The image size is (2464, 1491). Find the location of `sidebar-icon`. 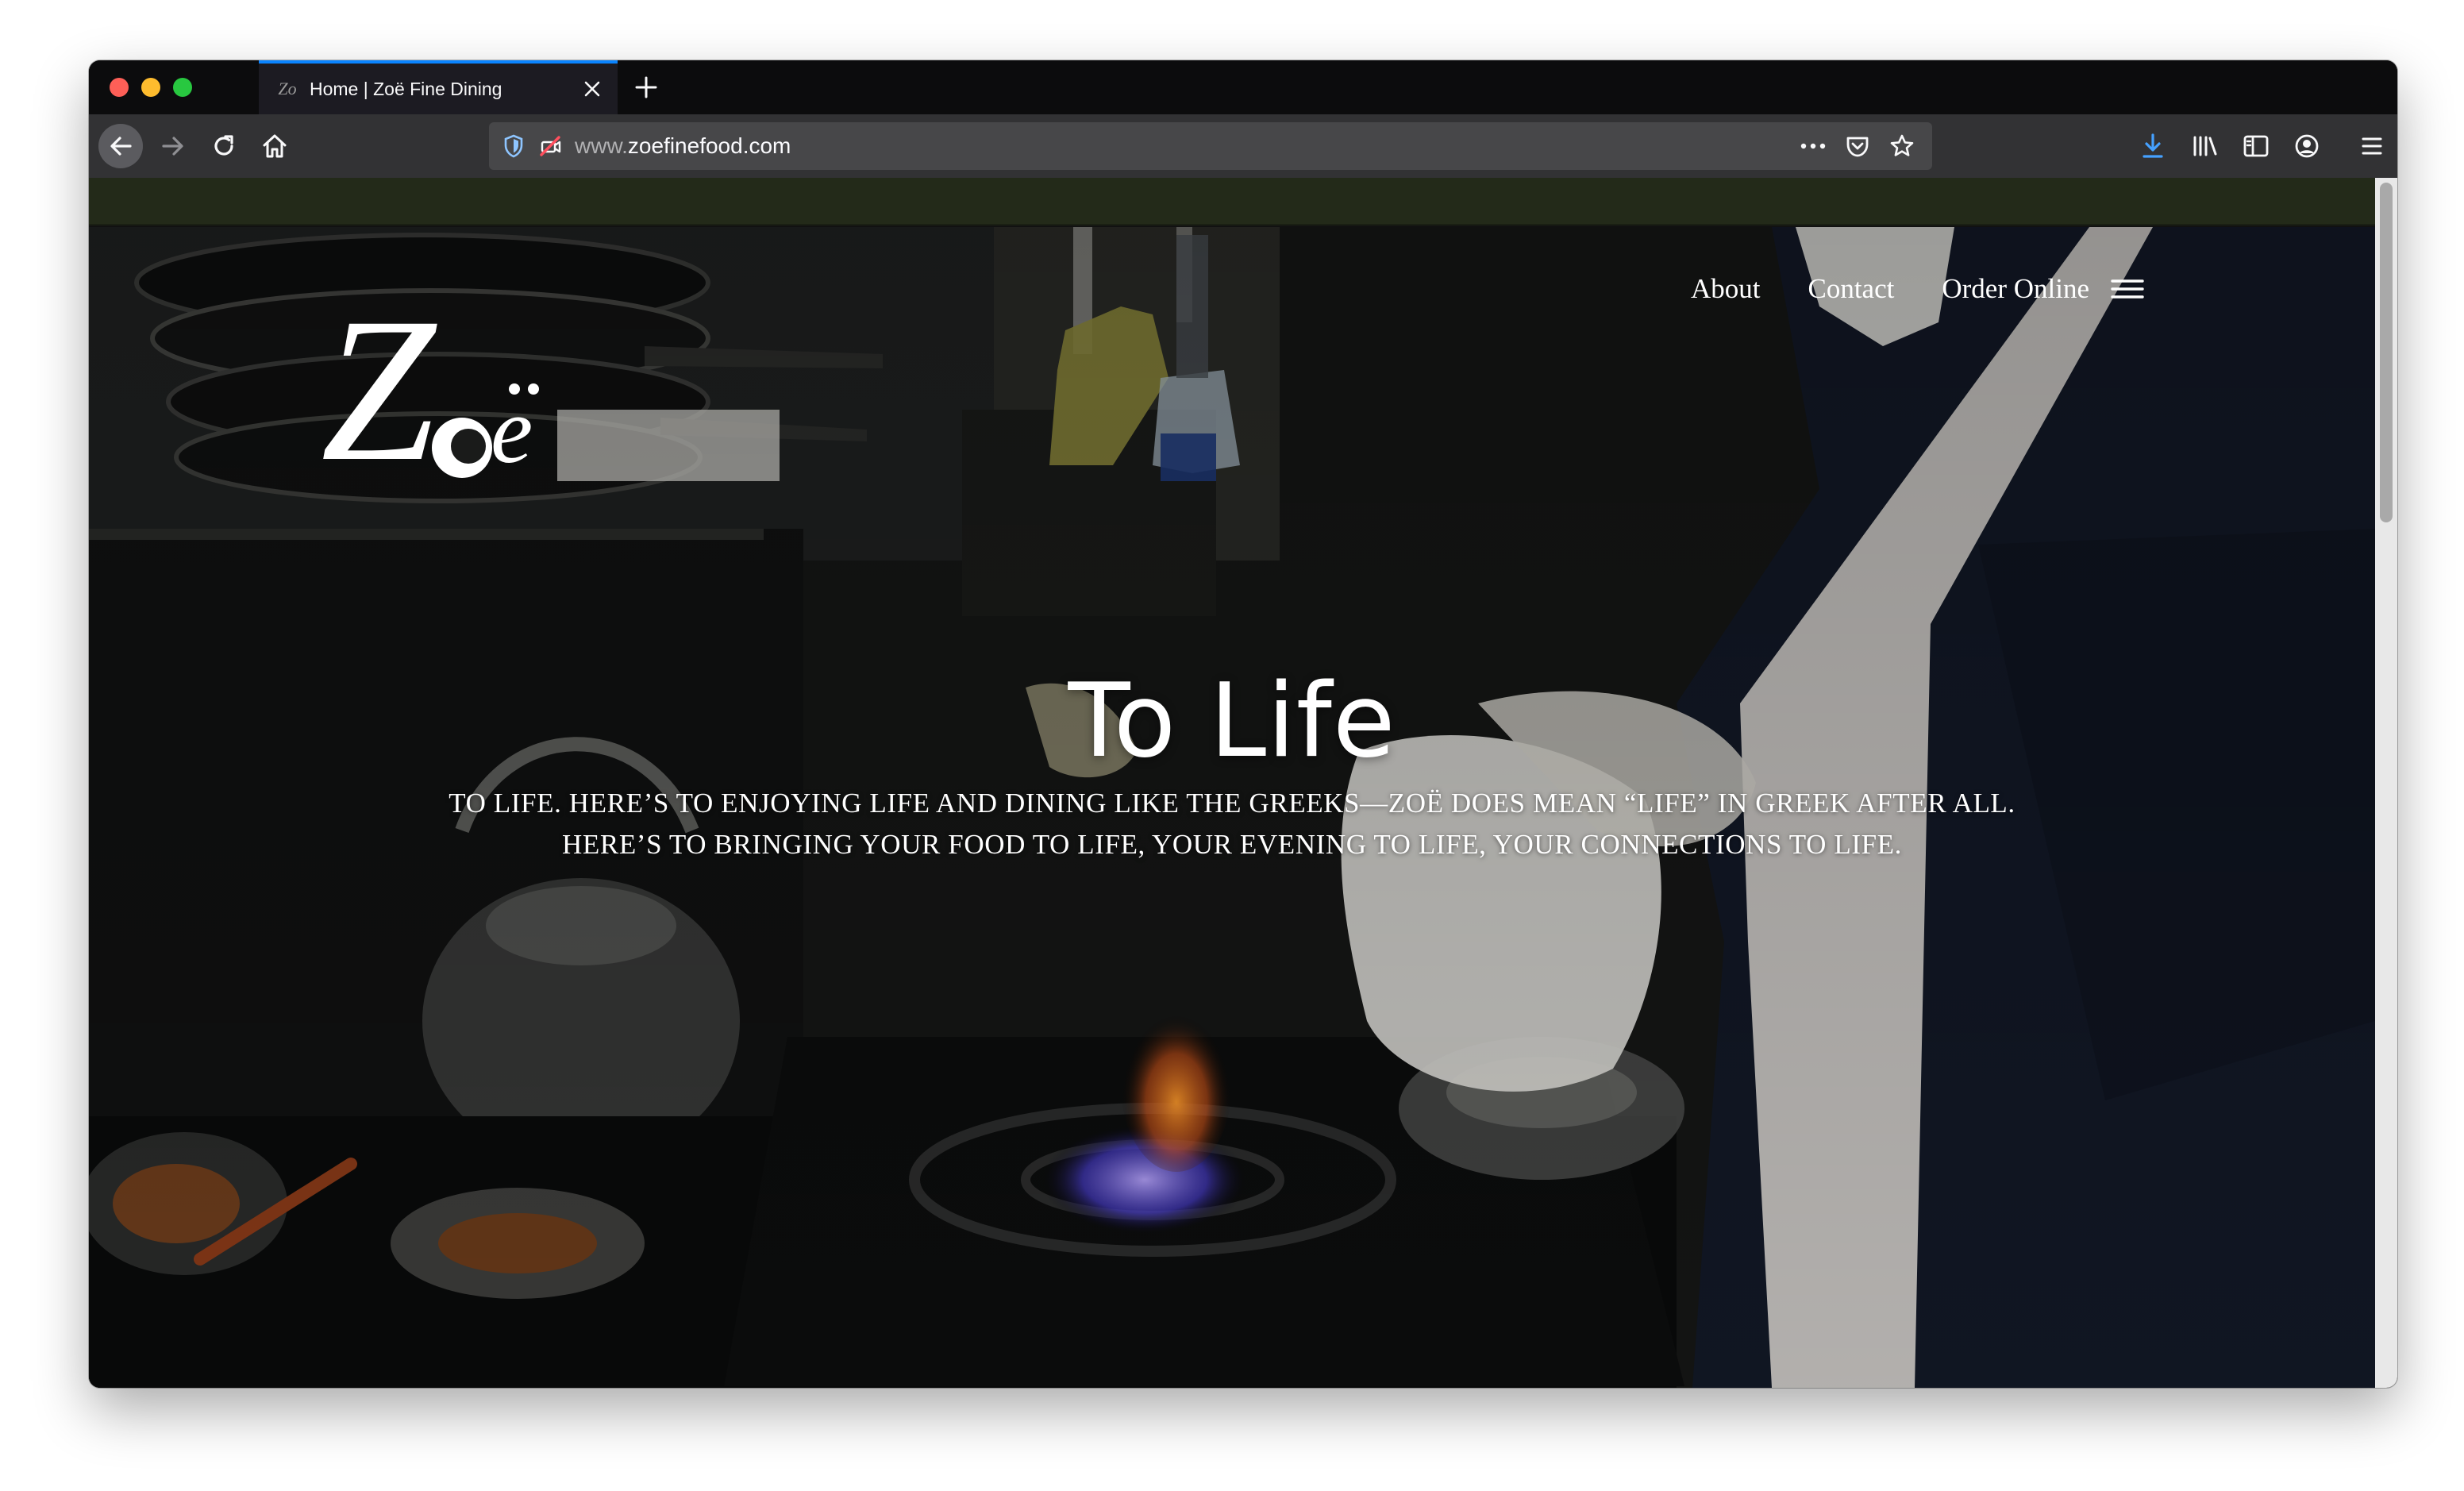

sidebar-icon is located at coordinates (2256, 146).